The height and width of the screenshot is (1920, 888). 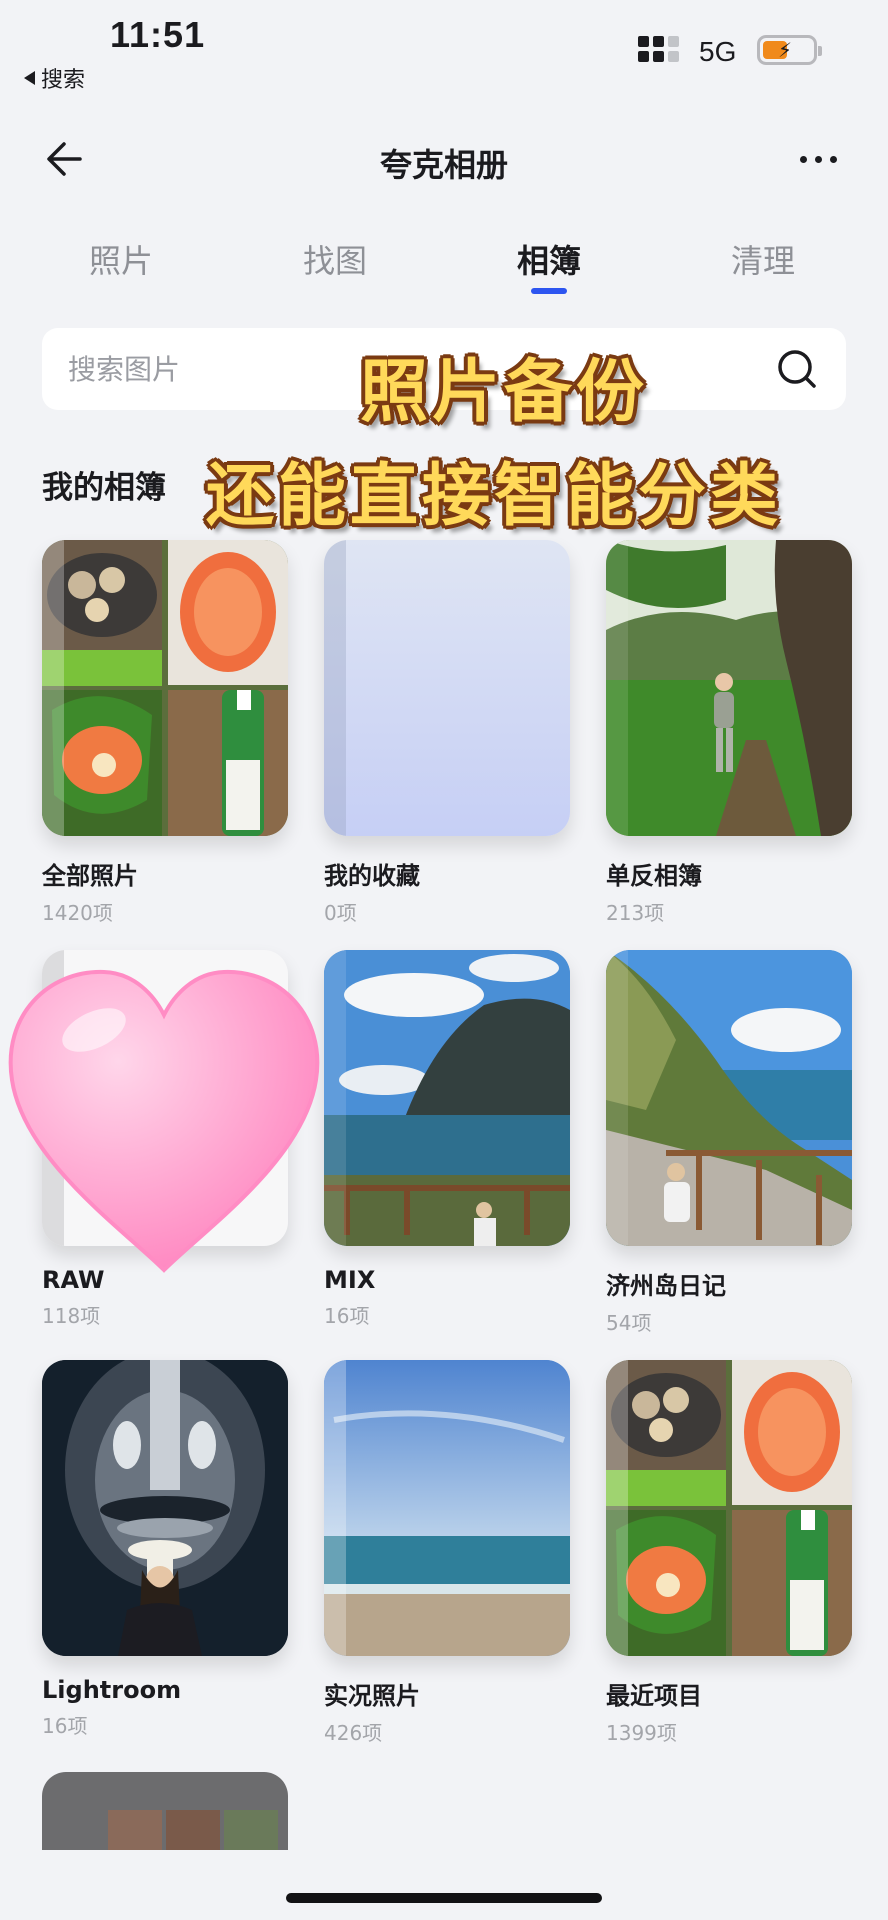 I want to click on album-name: MIX, so click(x=350, y=1280).